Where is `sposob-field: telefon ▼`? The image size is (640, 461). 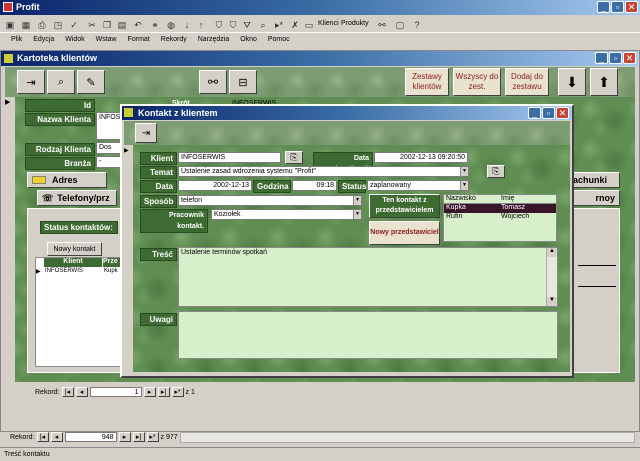 sposob-field: telefon ▼ is located at coordinates (270, 200).